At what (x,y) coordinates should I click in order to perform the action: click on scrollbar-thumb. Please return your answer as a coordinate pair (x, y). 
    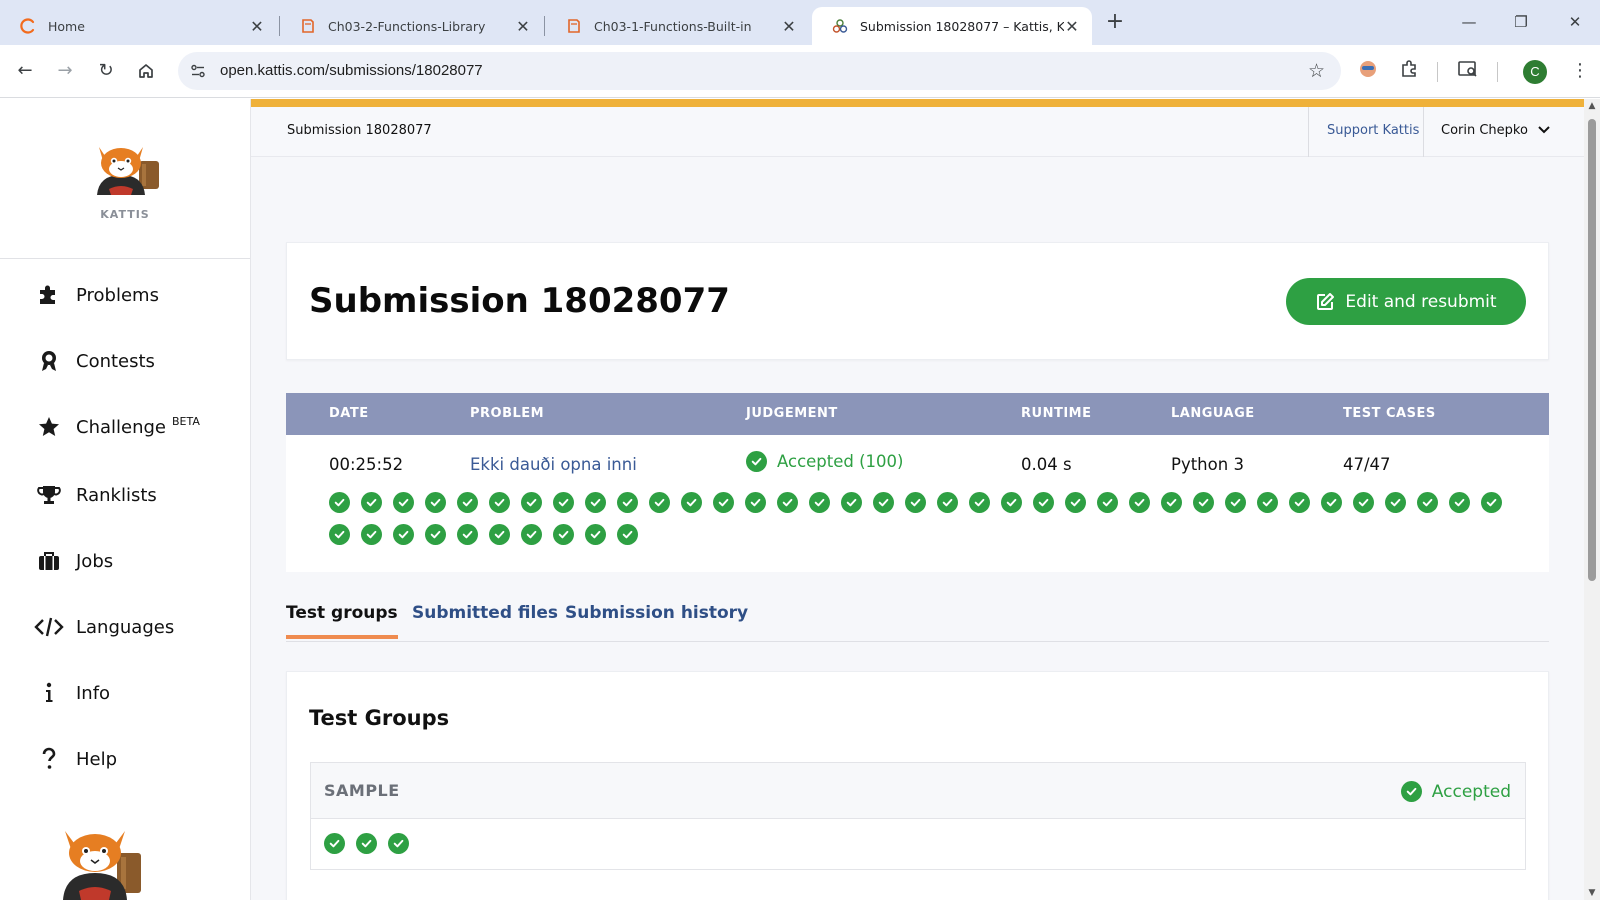
    Looking at the image, I should click on (1592, 350).